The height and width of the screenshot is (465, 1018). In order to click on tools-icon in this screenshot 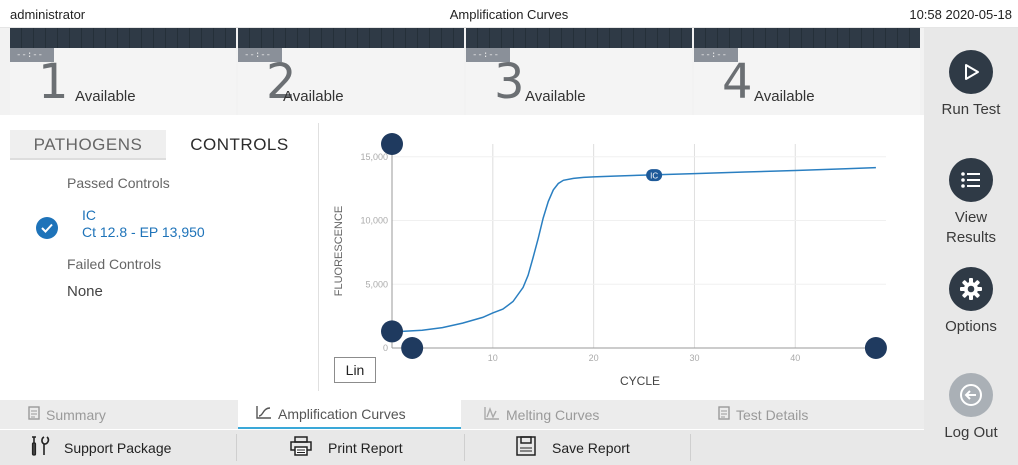, I will do `click(40, 447)`.